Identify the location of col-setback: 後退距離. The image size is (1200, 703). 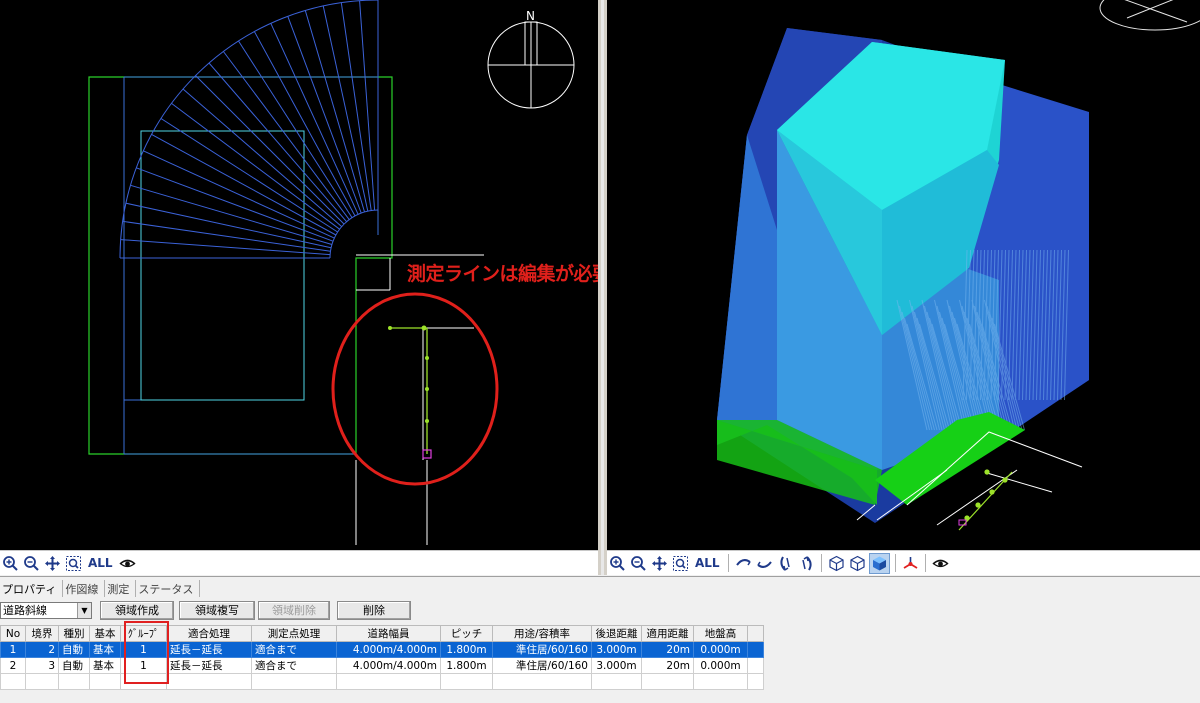
(616, 633).